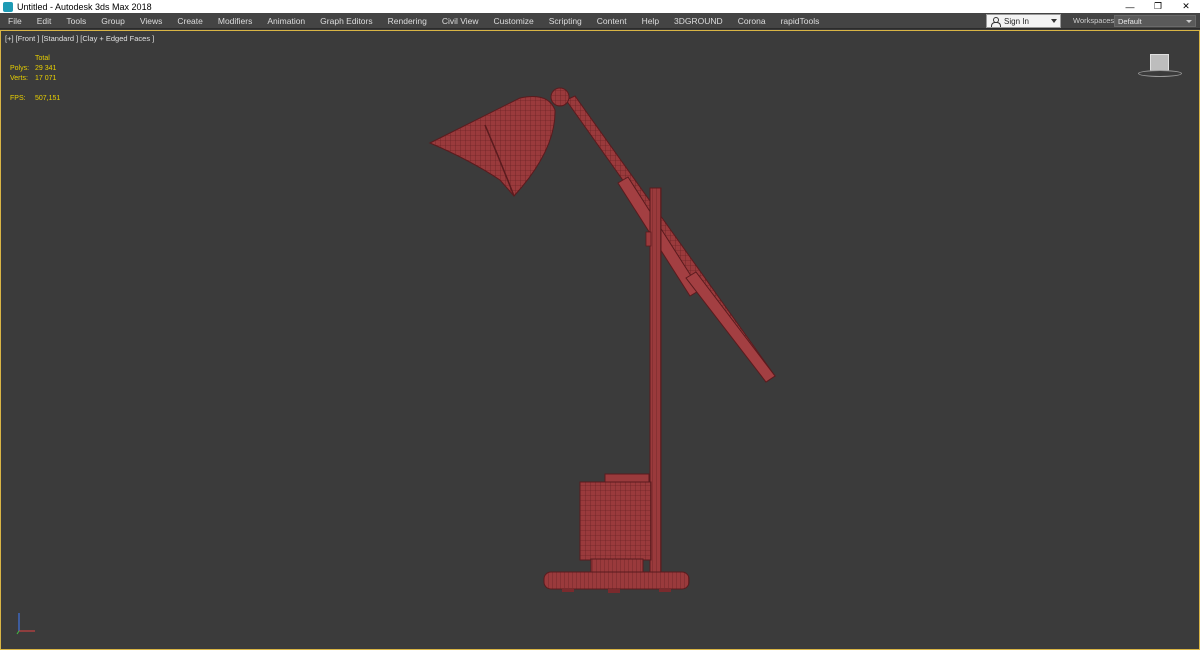  What do you see at coordinates (615, 523) in the screenshot?
I see `lamp-canister` at bounding box center [615, 523].